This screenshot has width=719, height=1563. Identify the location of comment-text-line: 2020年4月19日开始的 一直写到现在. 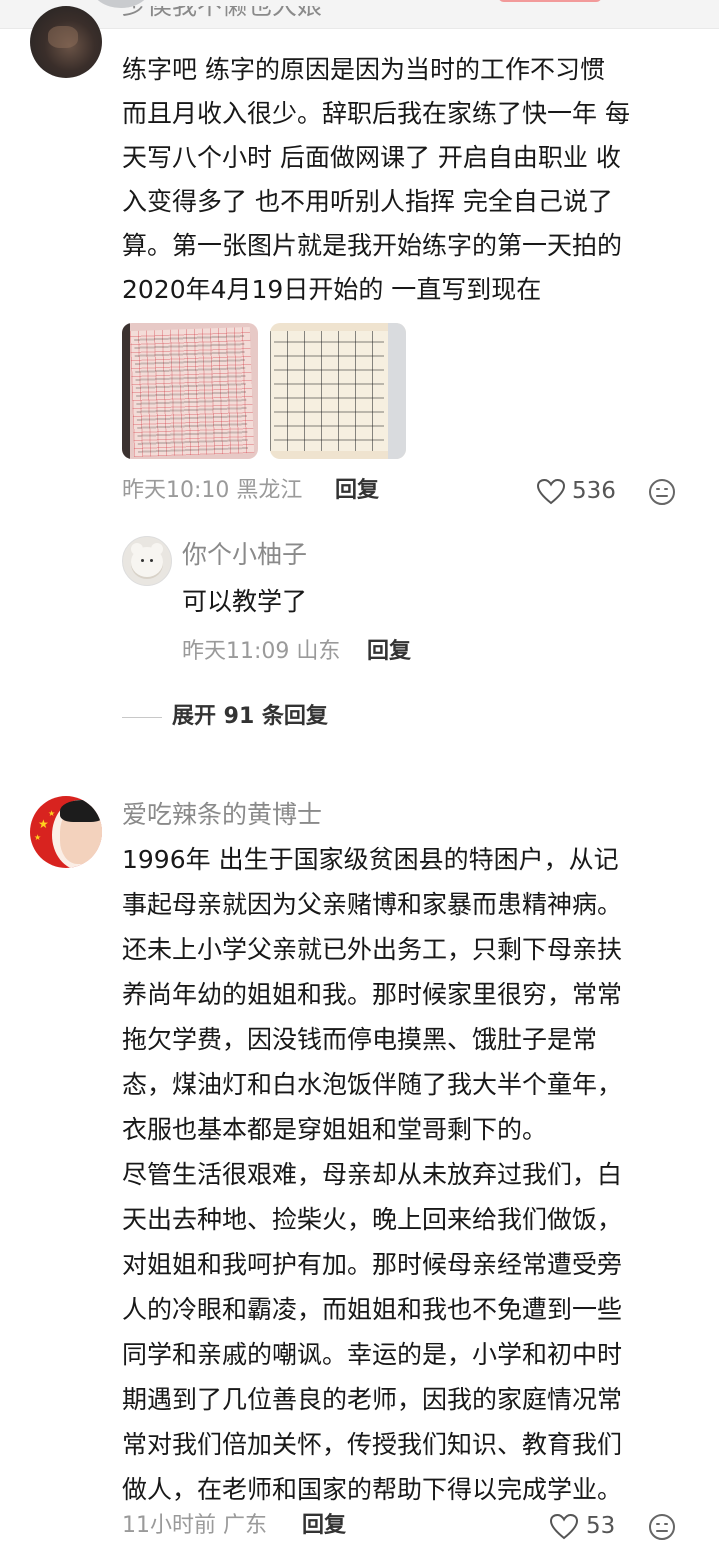
(332, 289).